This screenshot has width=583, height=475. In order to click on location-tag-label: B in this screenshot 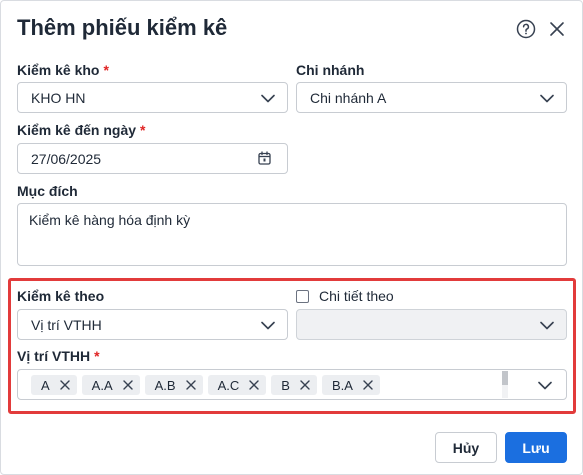, I will do `click(285, 385)`.